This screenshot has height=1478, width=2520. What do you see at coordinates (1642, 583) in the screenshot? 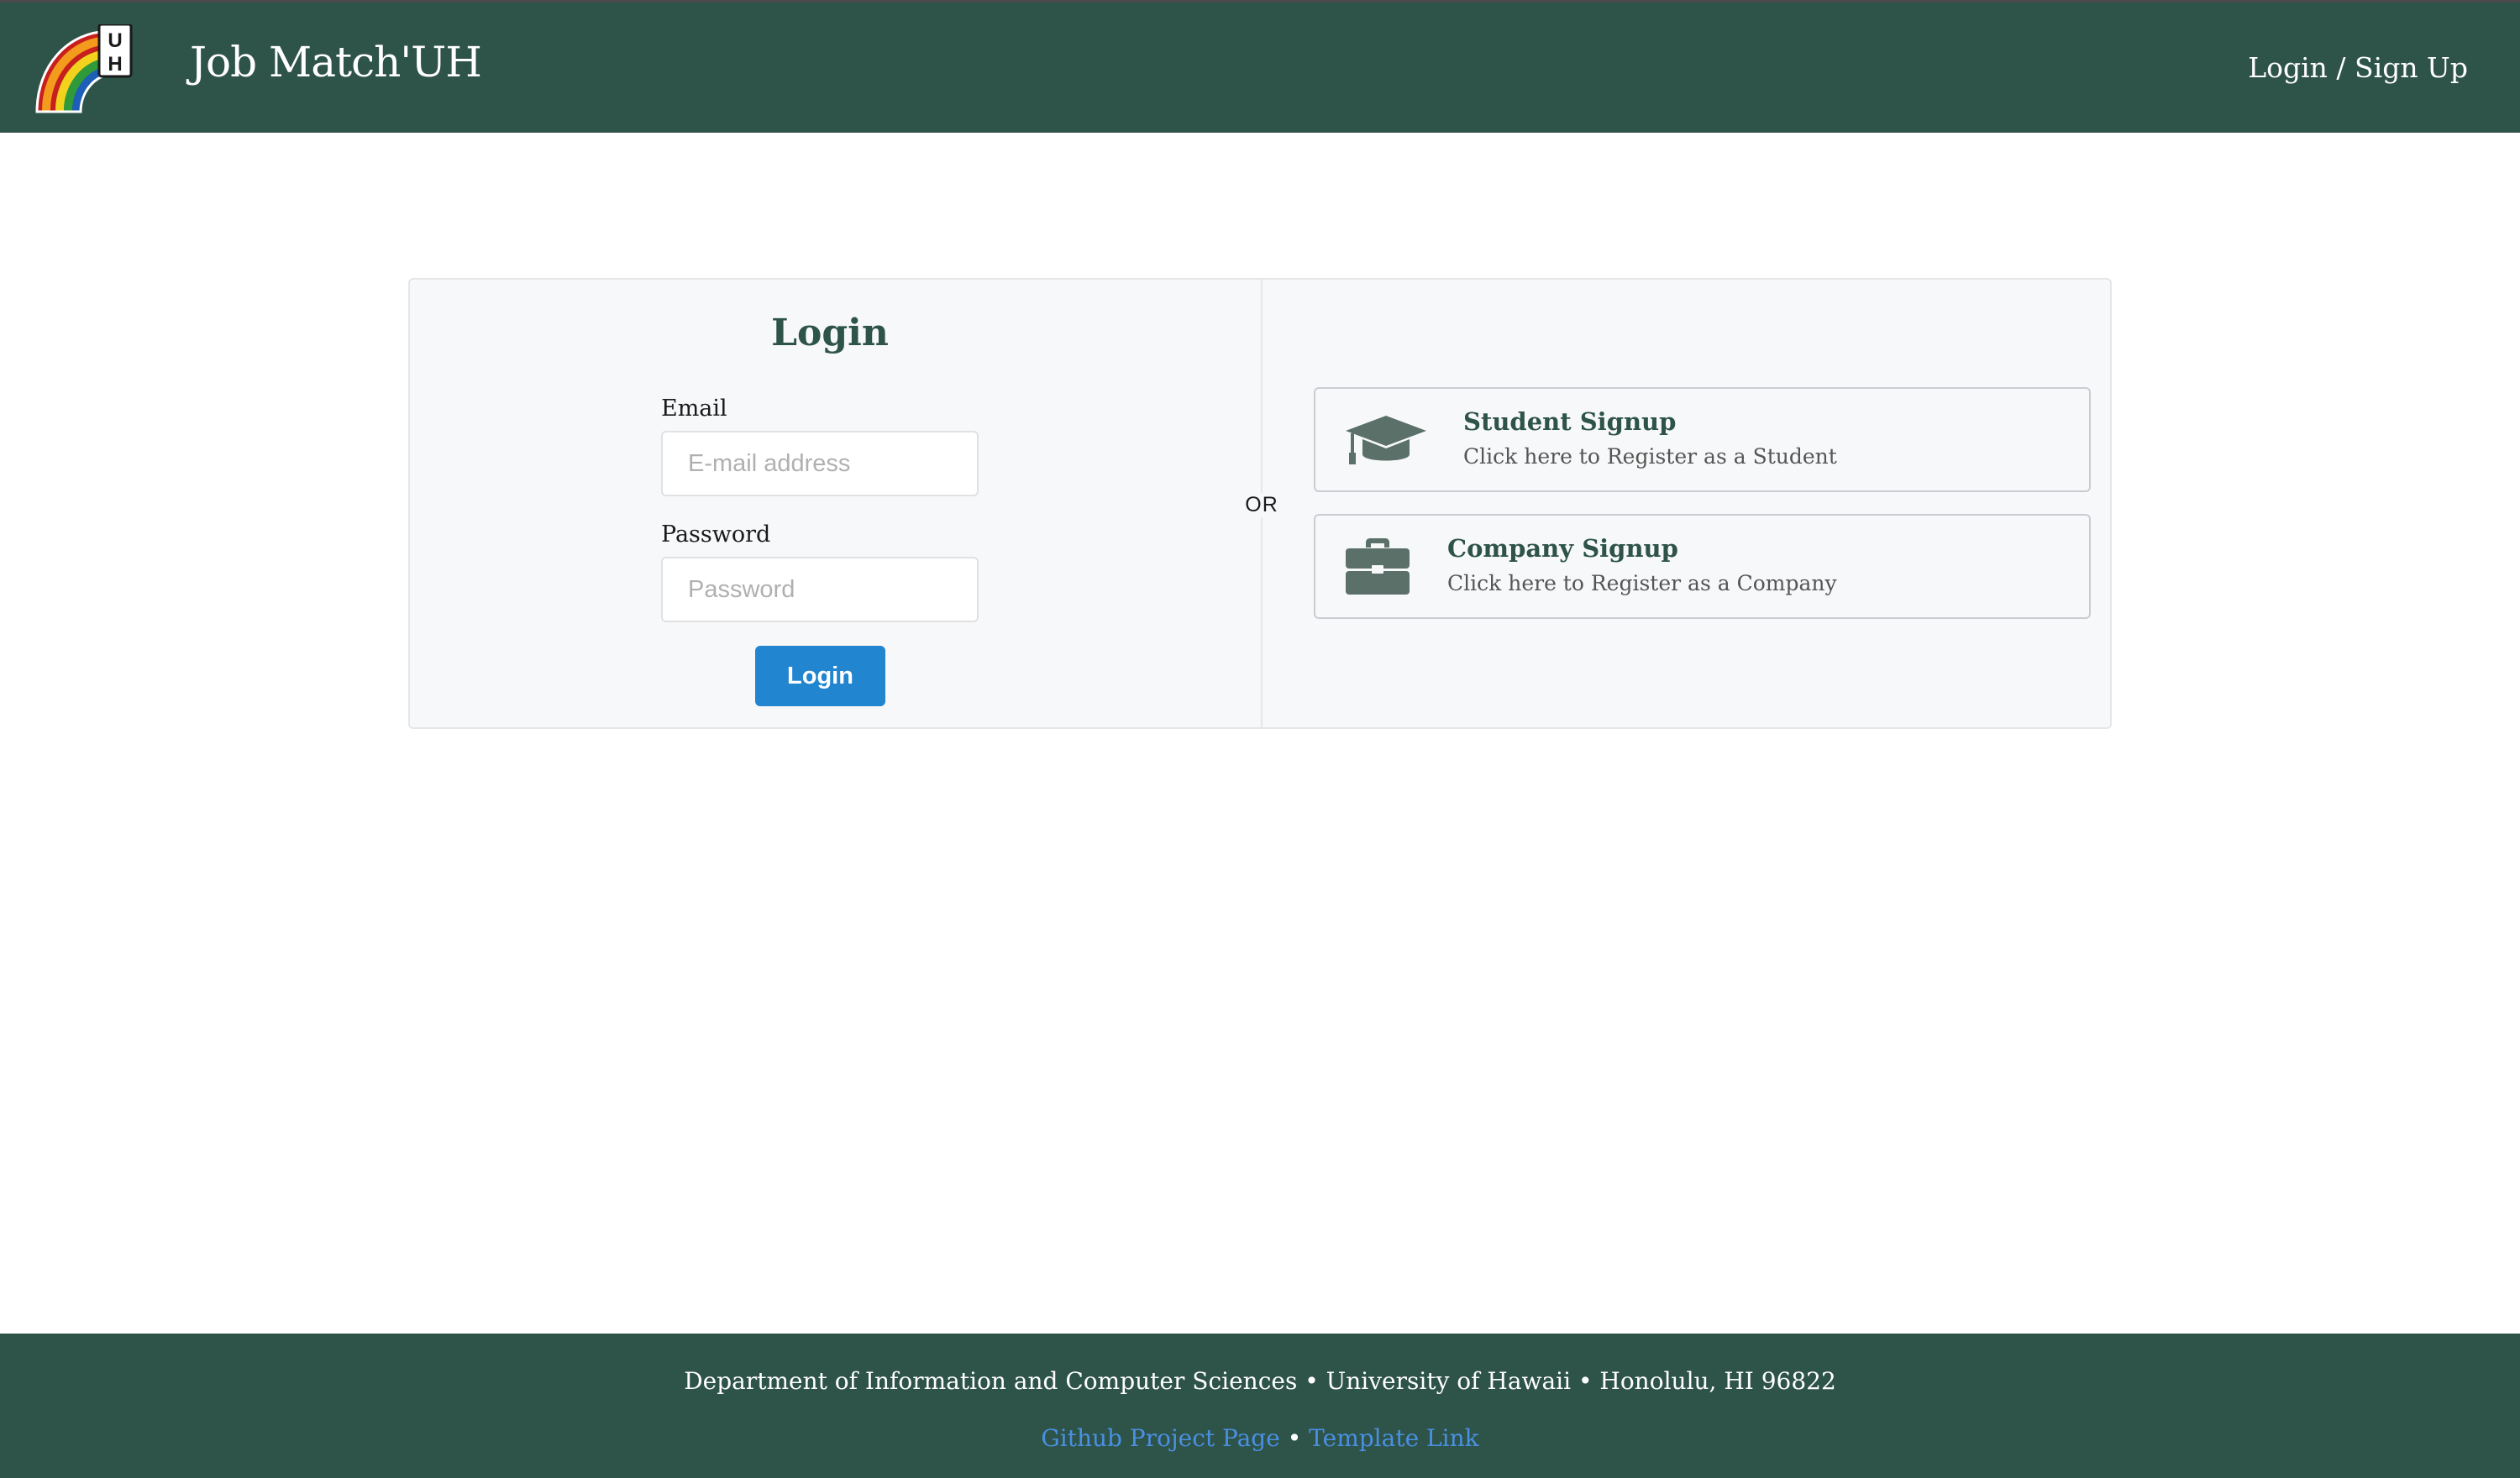
I see `company-signup-subtitle: Click here to Register as a Company` at bounding box center [1642, 583].